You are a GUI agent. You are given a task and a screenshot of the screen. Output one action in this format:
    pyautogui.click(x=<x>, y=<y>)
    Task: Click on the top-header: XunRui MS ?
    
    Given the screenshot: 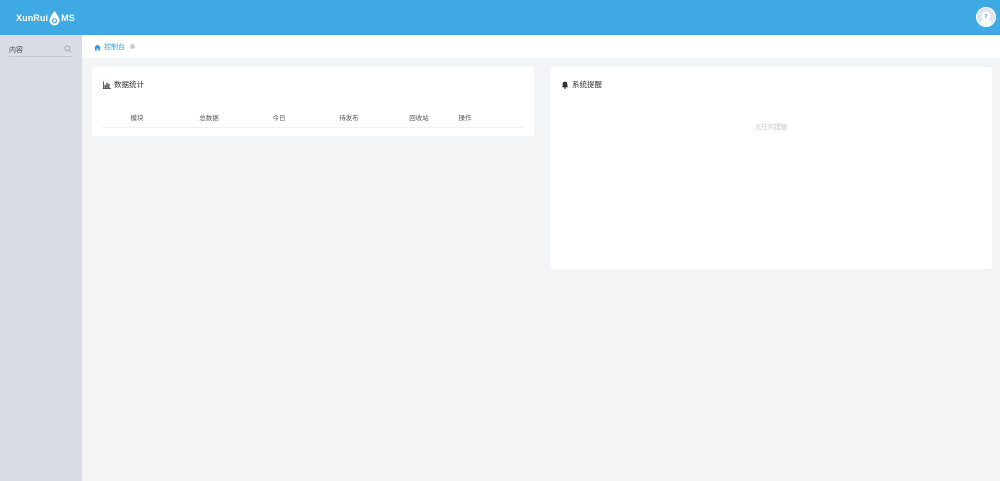 What is the action you would take?
    pyautogui.click(x=500, y=17)
    